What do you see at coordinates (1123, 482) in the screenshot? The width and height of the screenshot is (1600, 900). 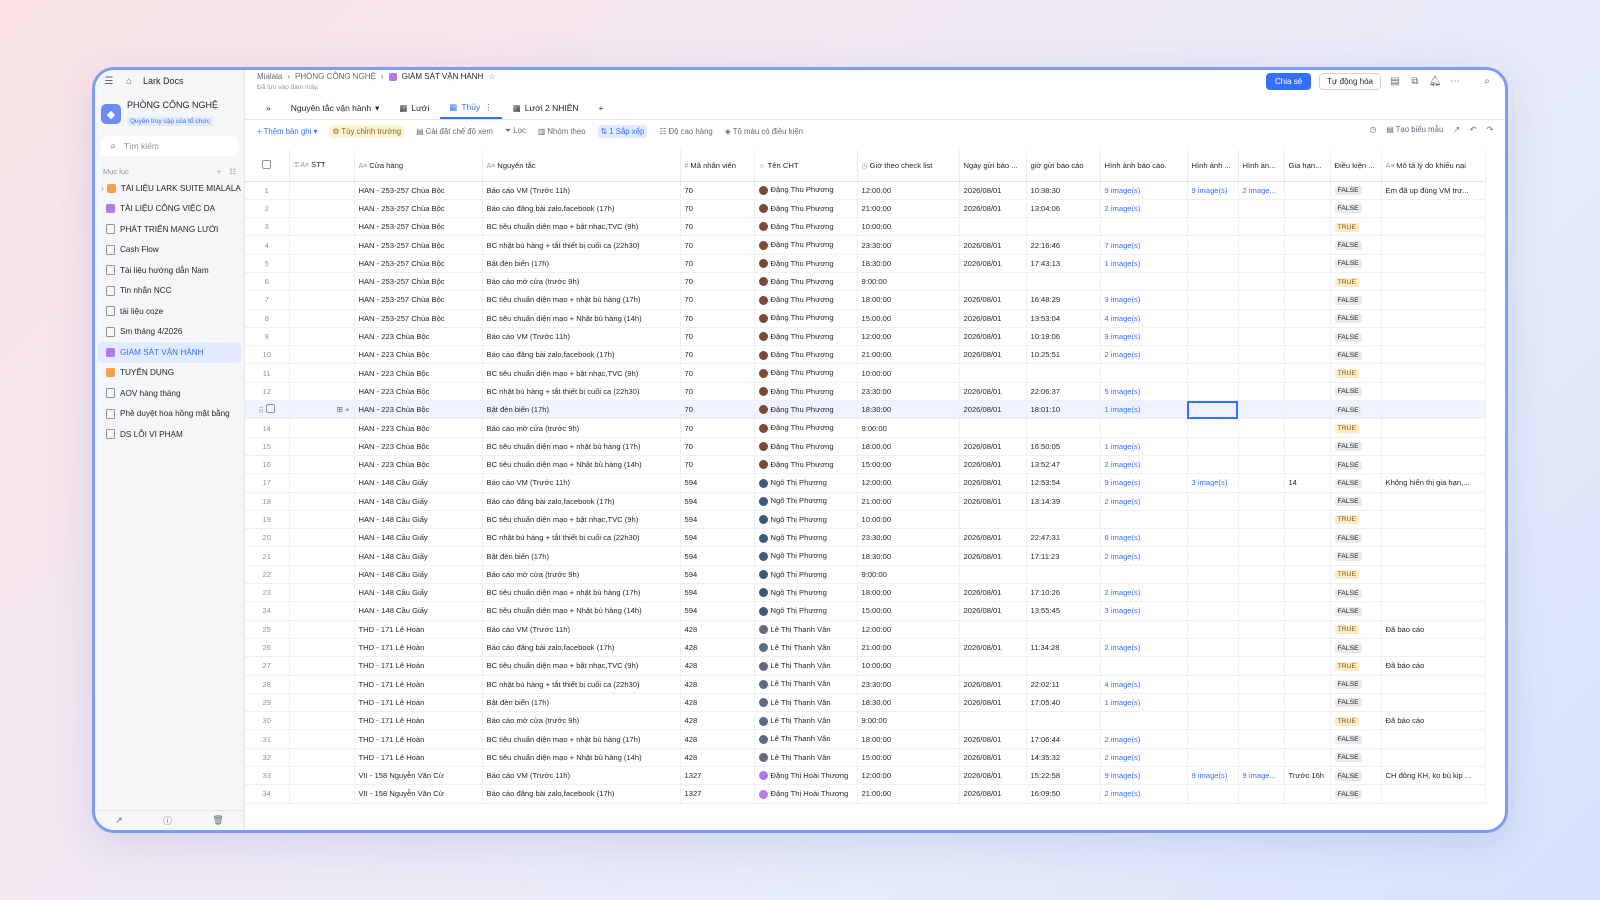 I see `attachment-link: 9 image(s)` at bounding box center [1123, 482].